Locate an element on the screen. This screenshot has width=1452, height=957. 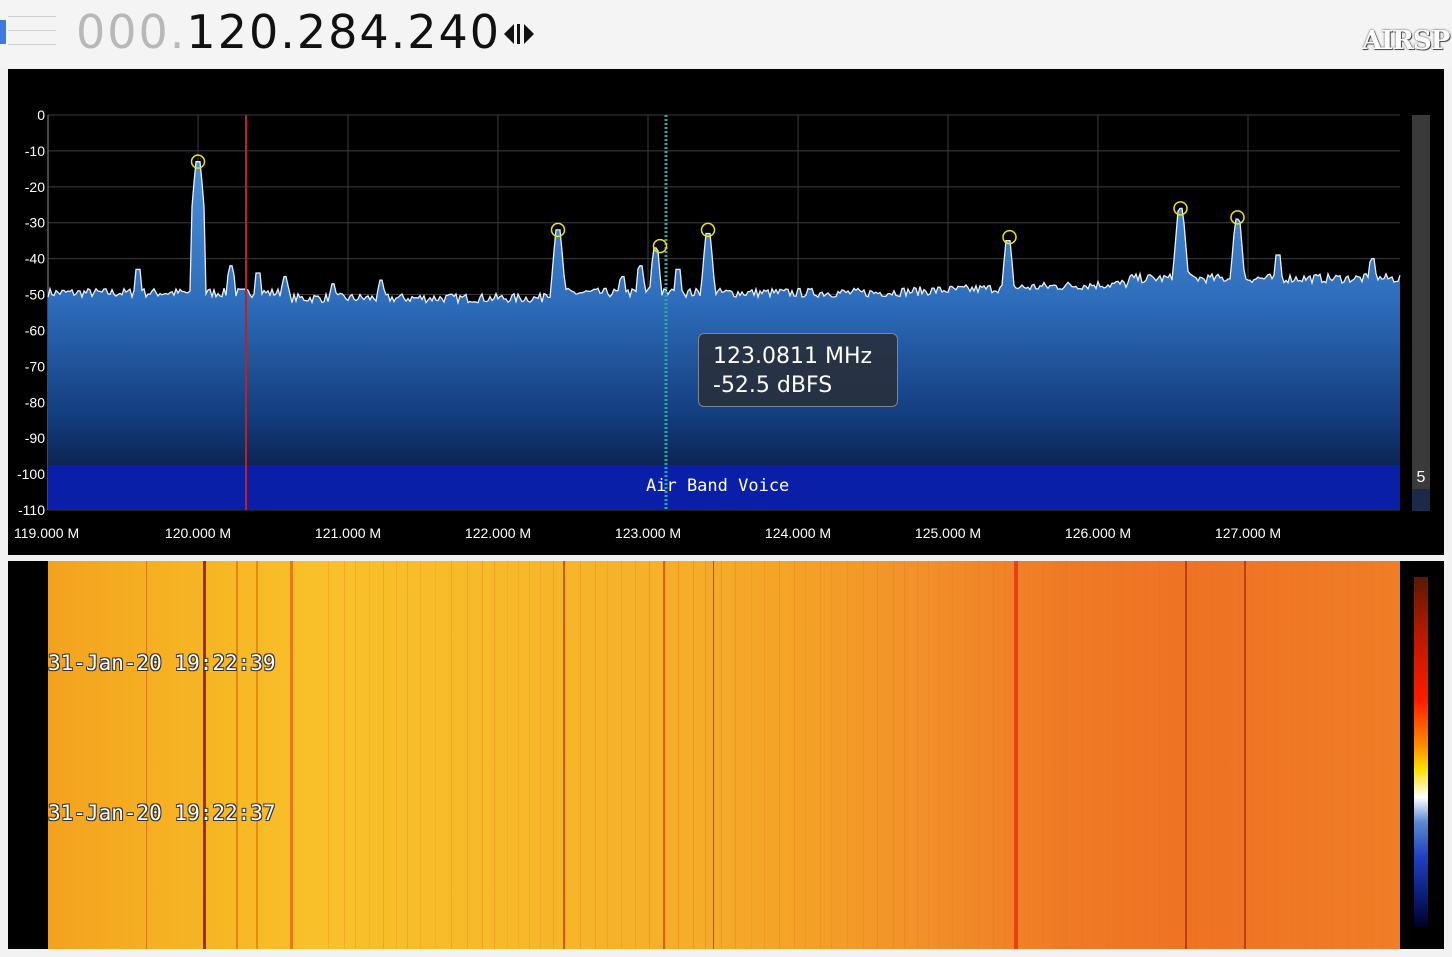
x-tick-label: 125.000 M is located at coordinates (948, 533).